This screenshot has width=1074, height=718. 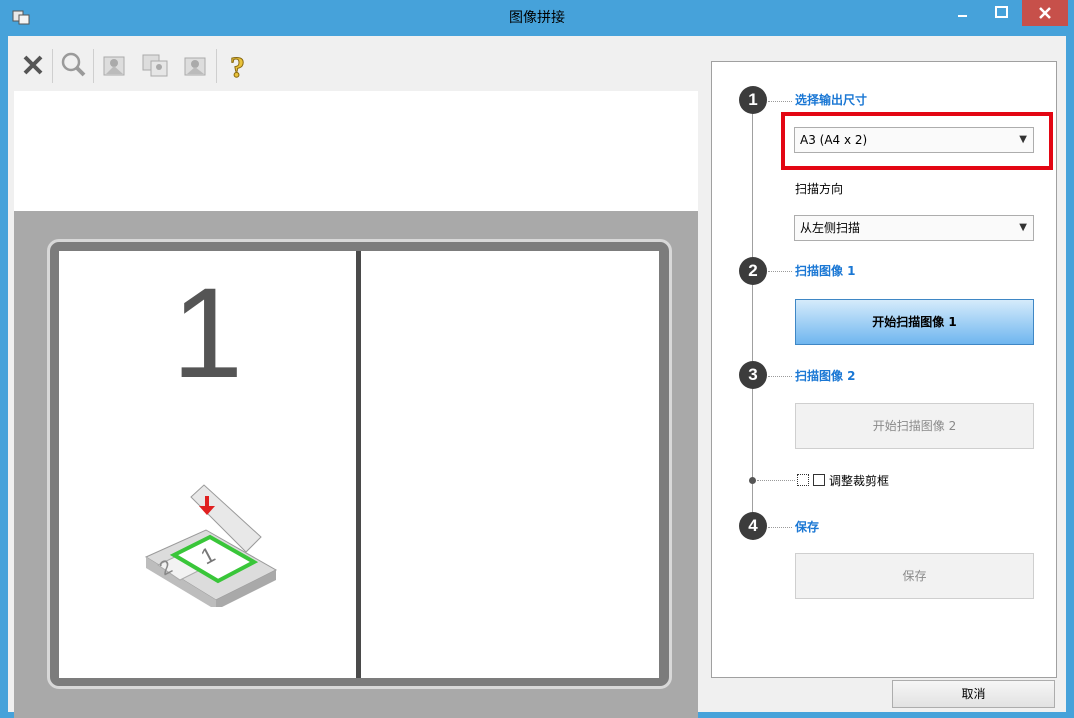 I want to click on pane-number: 1, so click(x=207, y=333).